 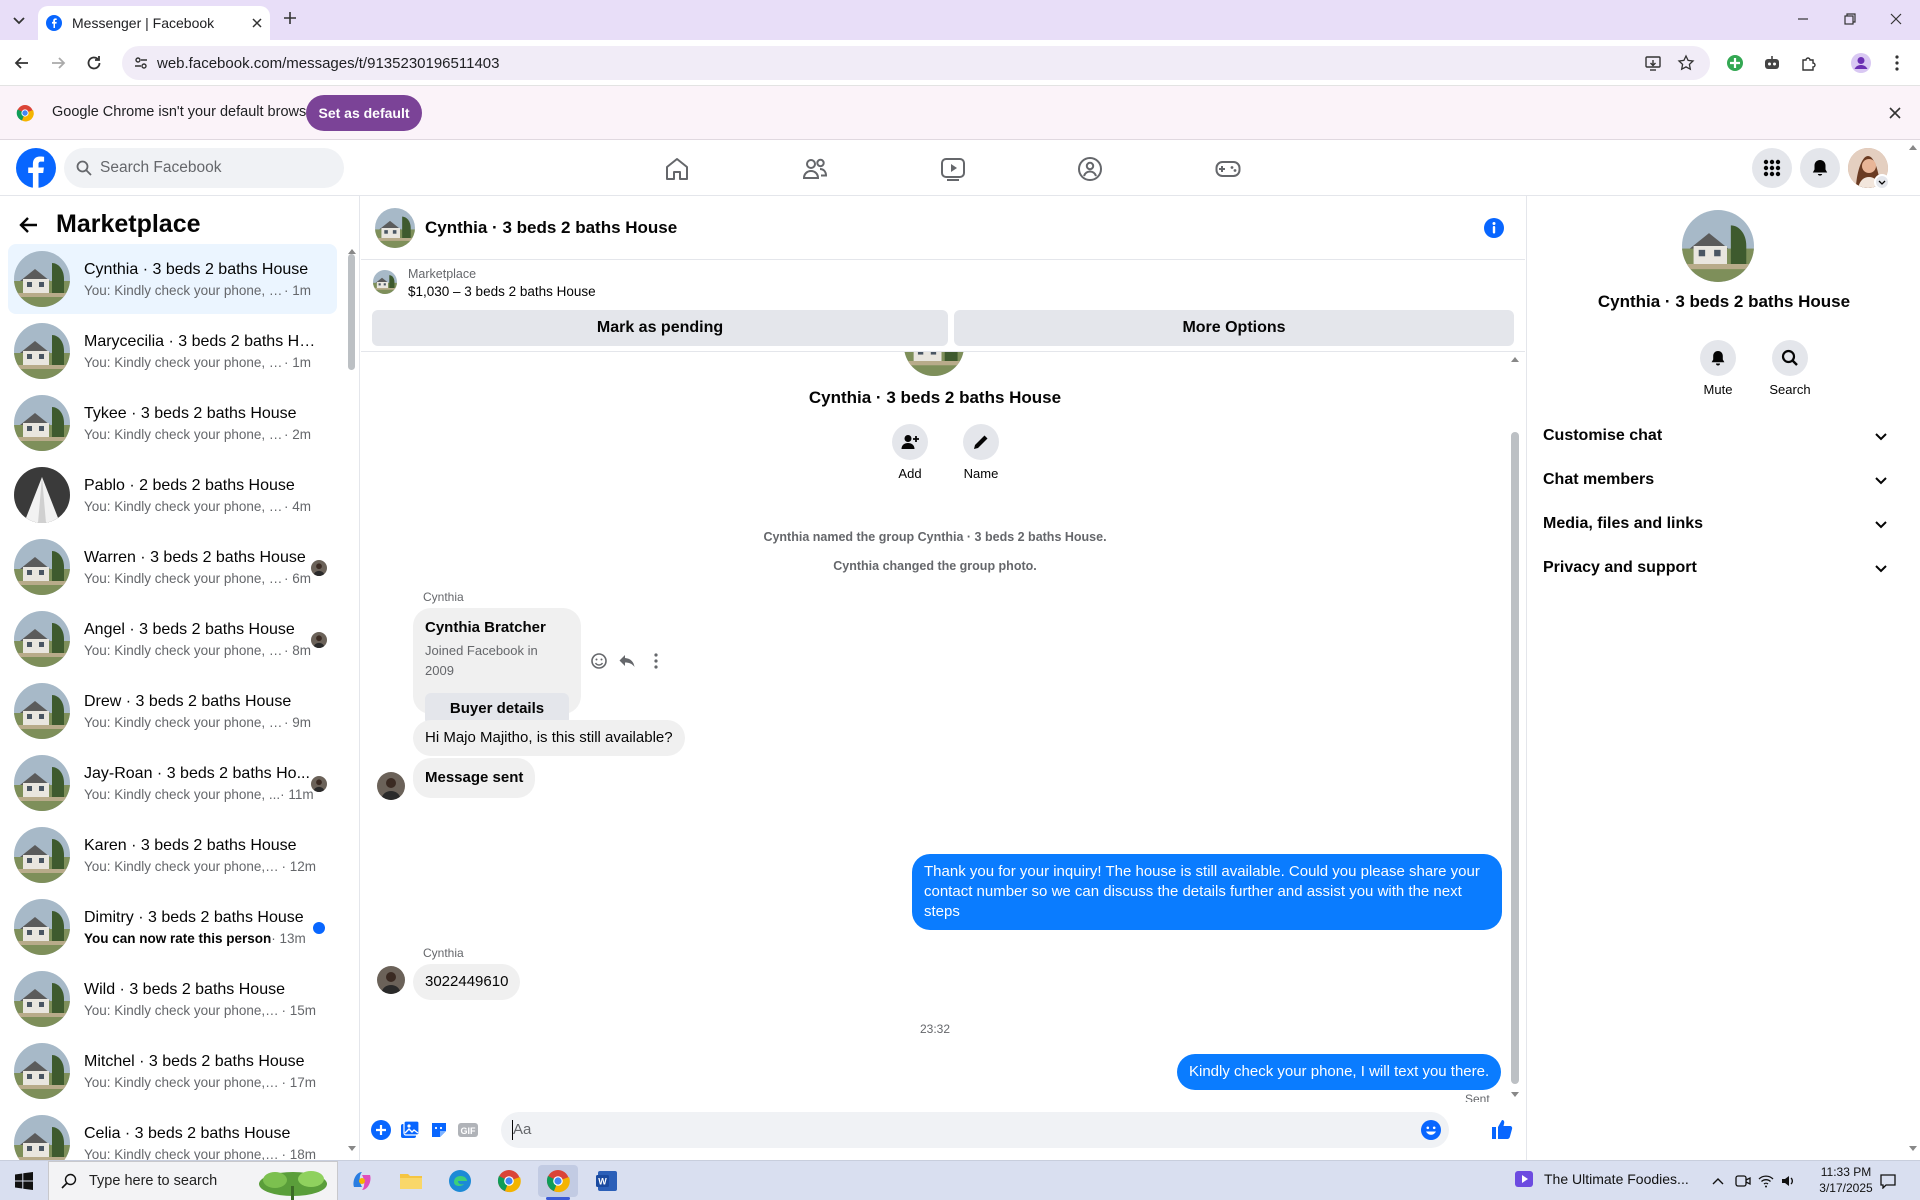 I want to click on more-actions-icon, so click(x=656, y=661).